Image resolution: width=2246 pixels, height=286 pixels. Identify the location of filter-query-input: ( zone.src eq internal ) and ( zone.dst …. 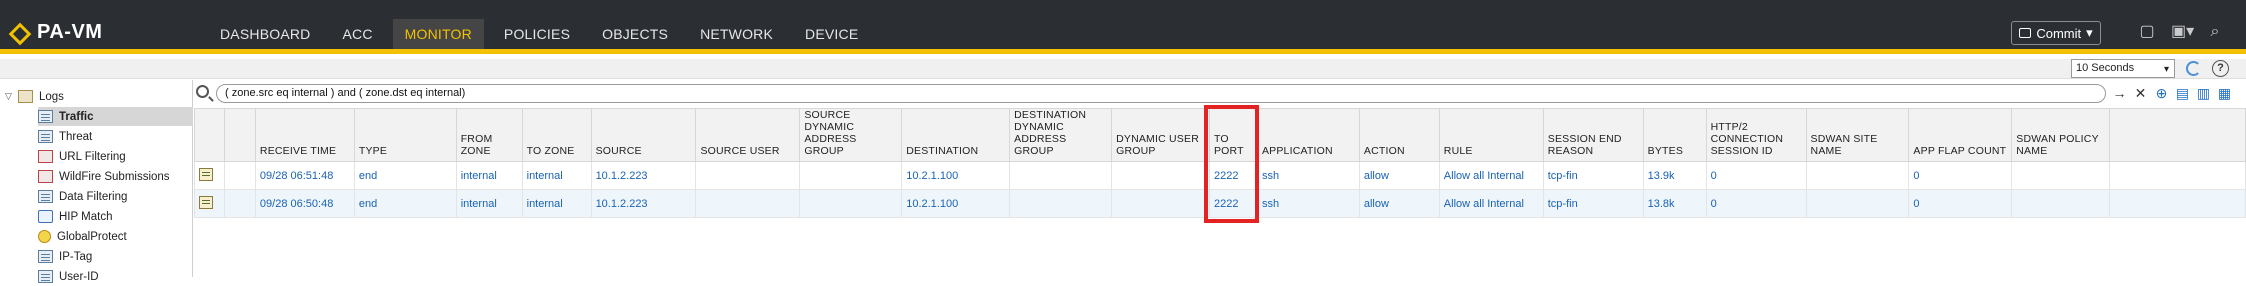
(1161, 93).